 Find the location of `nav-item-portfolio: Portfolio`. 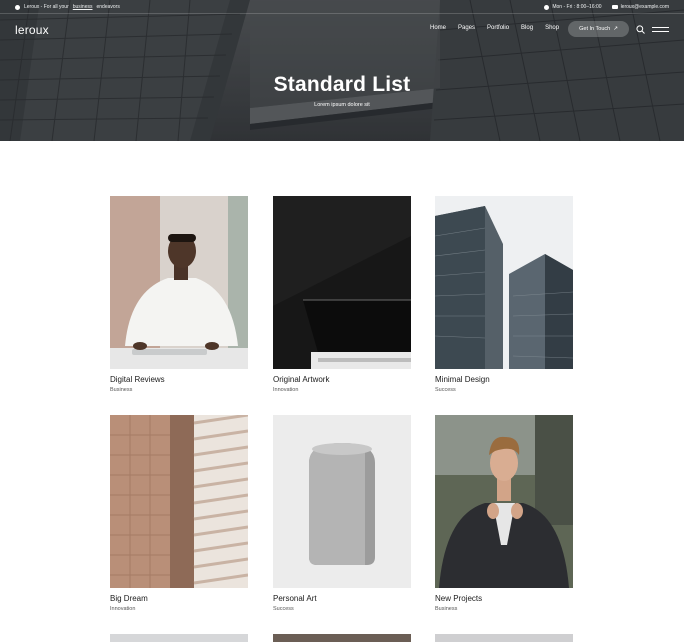

nav-item-portfolio: Portfolio is located at coordinates (498, 28).